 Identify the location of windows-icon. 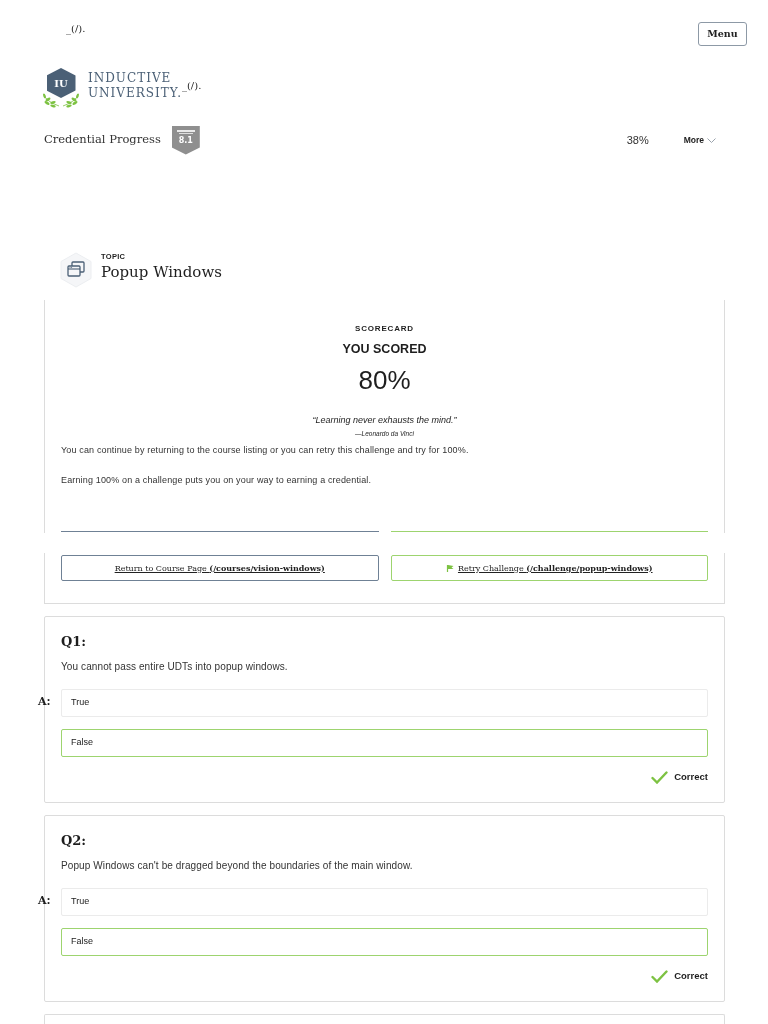
(76, 270).